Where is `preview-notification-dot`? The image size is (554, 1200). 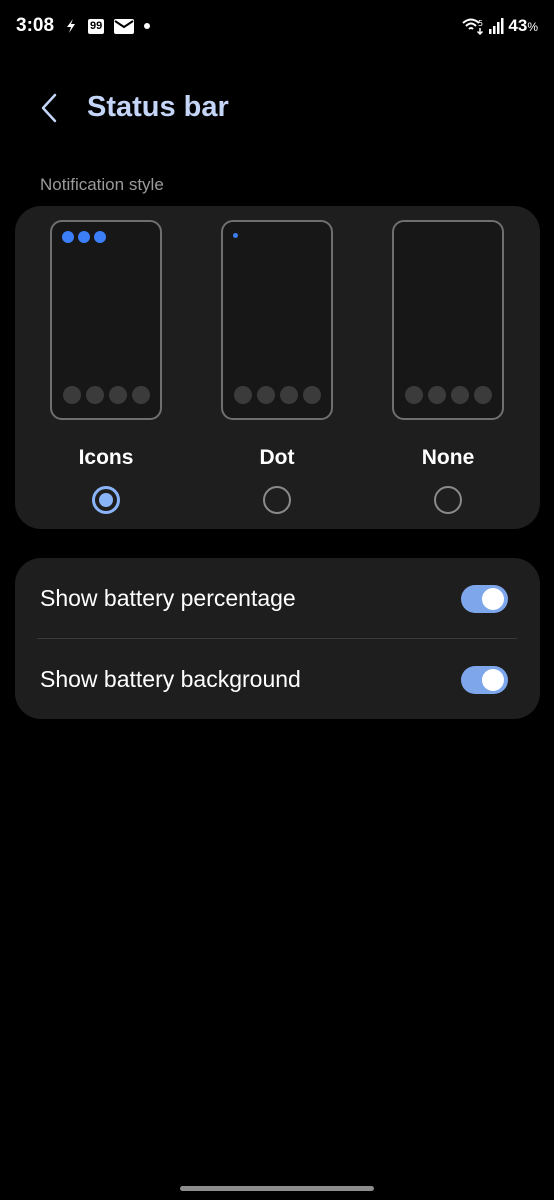
preview-notification-dot is located at coordinates (235, 234).